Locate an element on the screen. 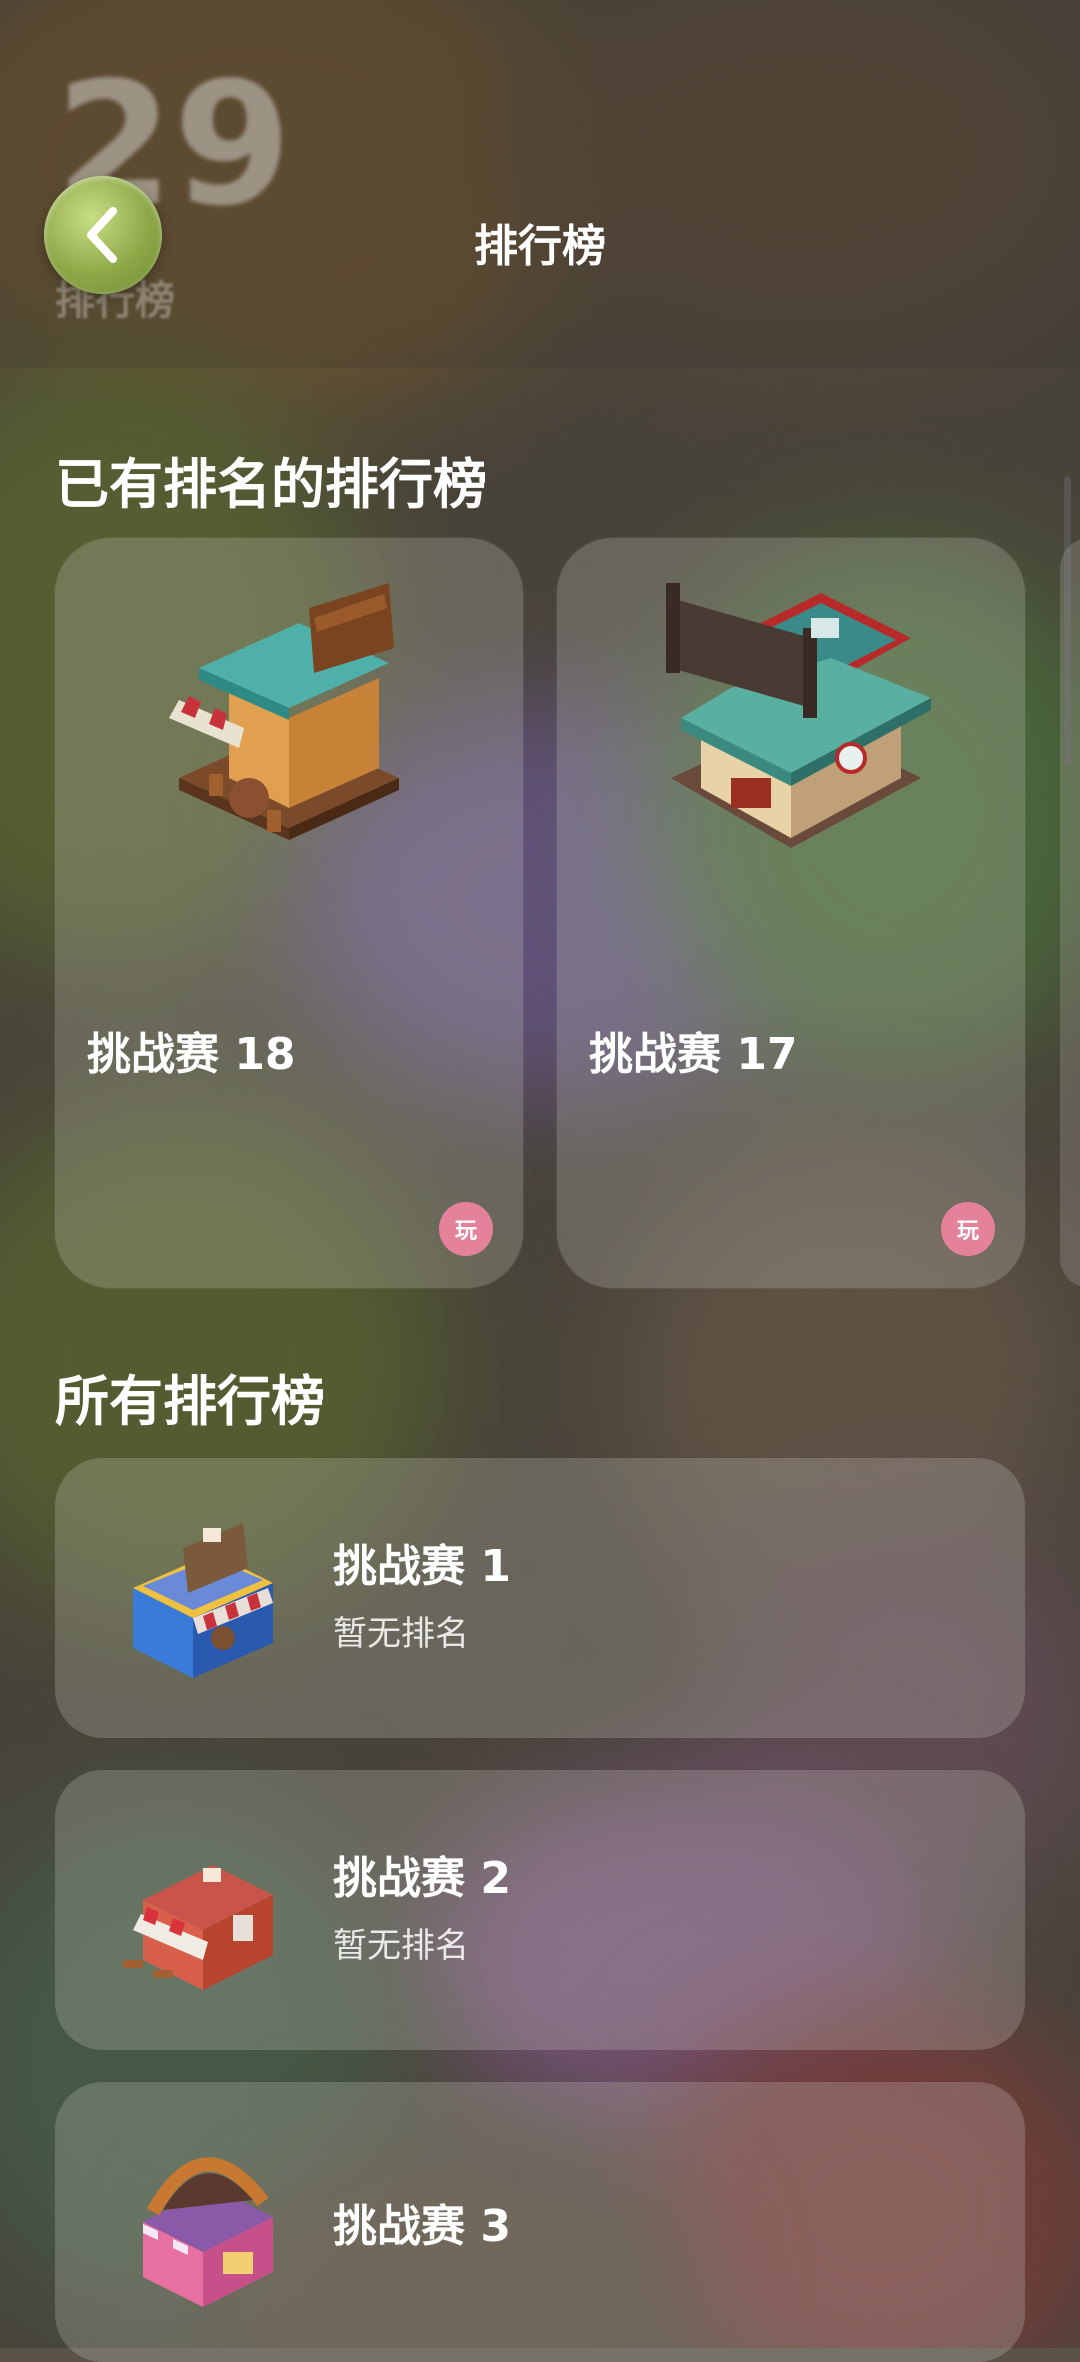 This screenshot has height=2362, width=1080. leaderboard-card-18: 挑战赛 18 玩 is located at coordinates (289, 913).